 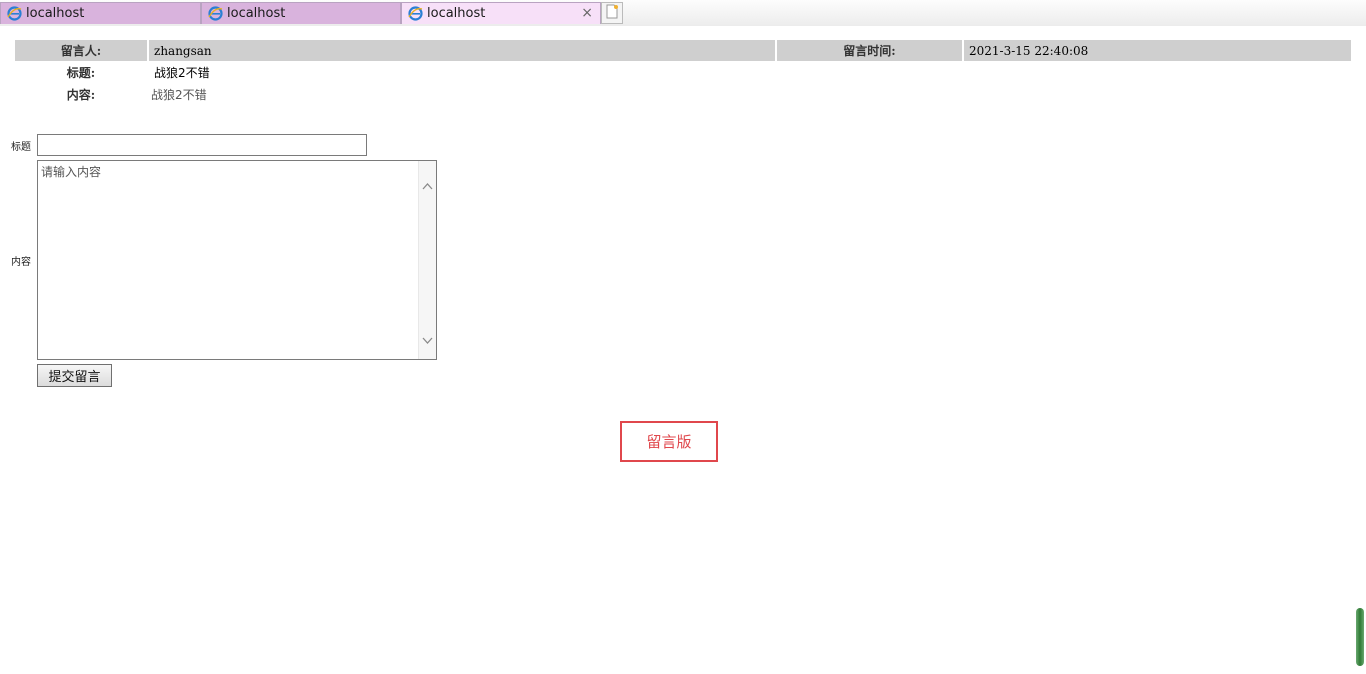 I want to click on browser-tab-2: localhost, so click(x=301, y=13).